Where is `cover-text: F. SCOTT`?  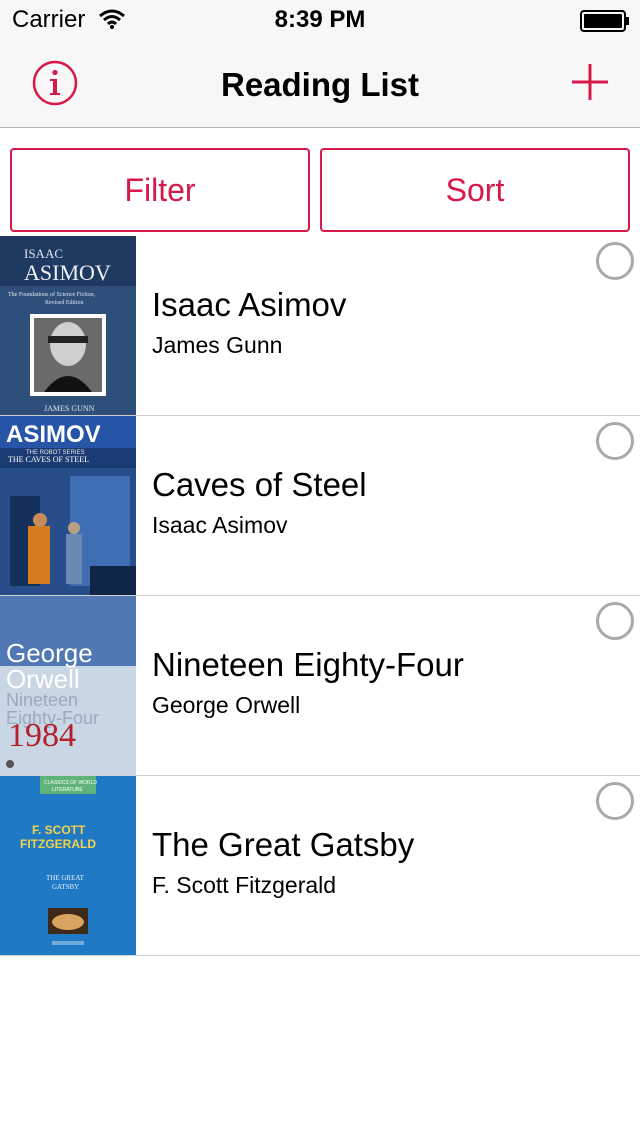 cover-text: F. SCOTT is located at coordinates (59, 830).